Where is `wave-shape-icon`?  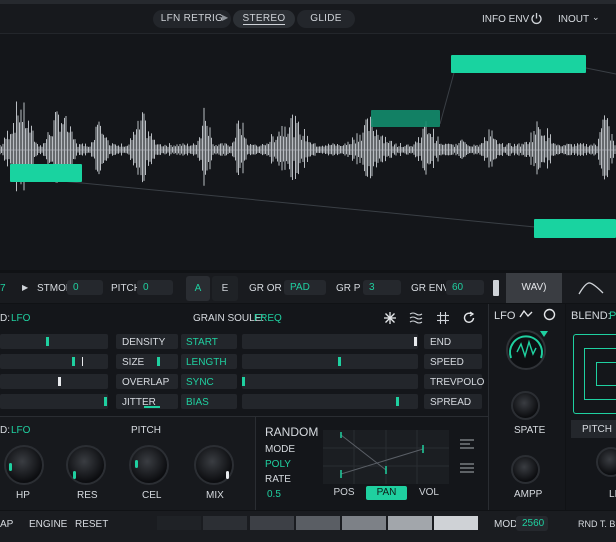
wave-shape-icon is located at coordinates (526, 314).